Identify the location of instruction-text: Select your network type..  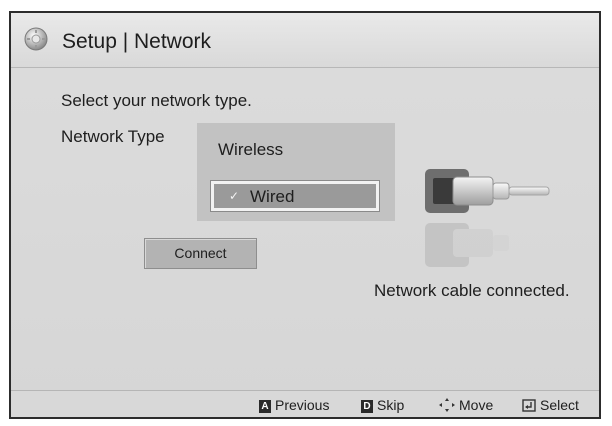
(156, 100).